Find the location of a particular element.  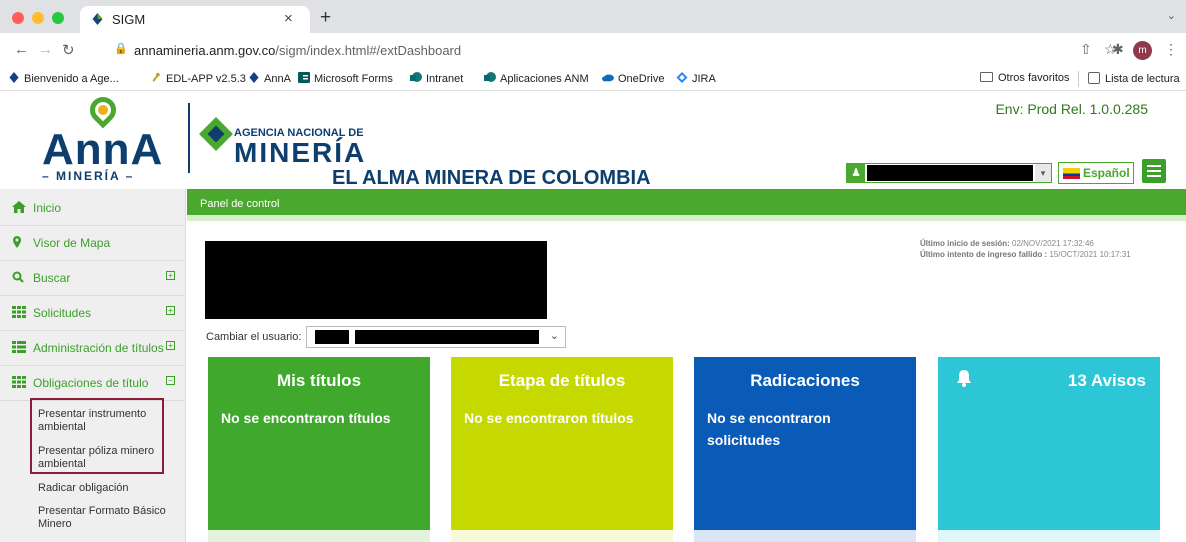

sidebar-item-solicitudes: Solicitudes + is located at coordinates (92, 312).